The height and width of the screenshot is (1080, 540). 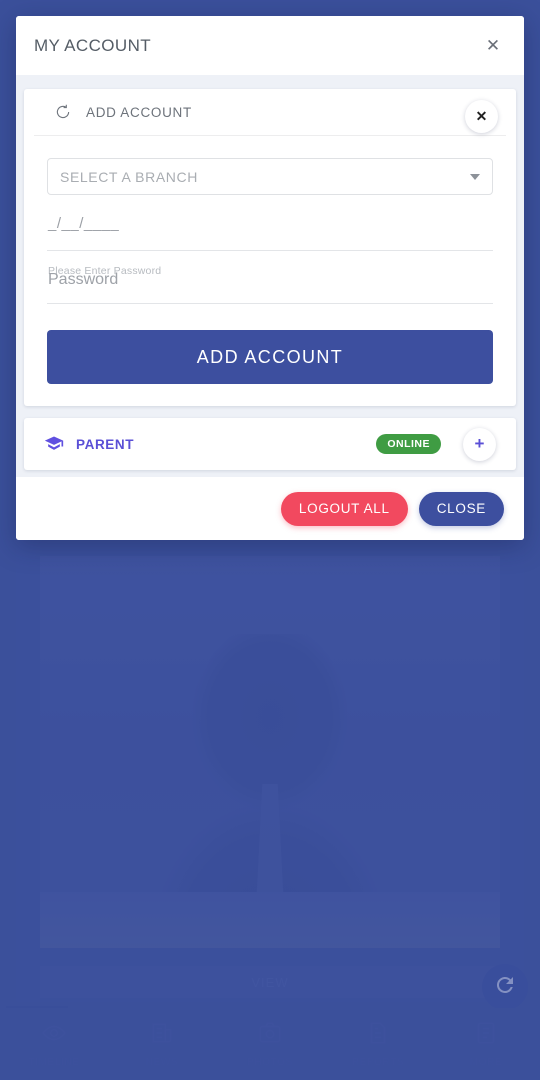 What do you see at coordinates (139, 112) in the screenshot?
I see `add-account-card-title: ADD ACCOUNT` at bounding box center [139, 112].